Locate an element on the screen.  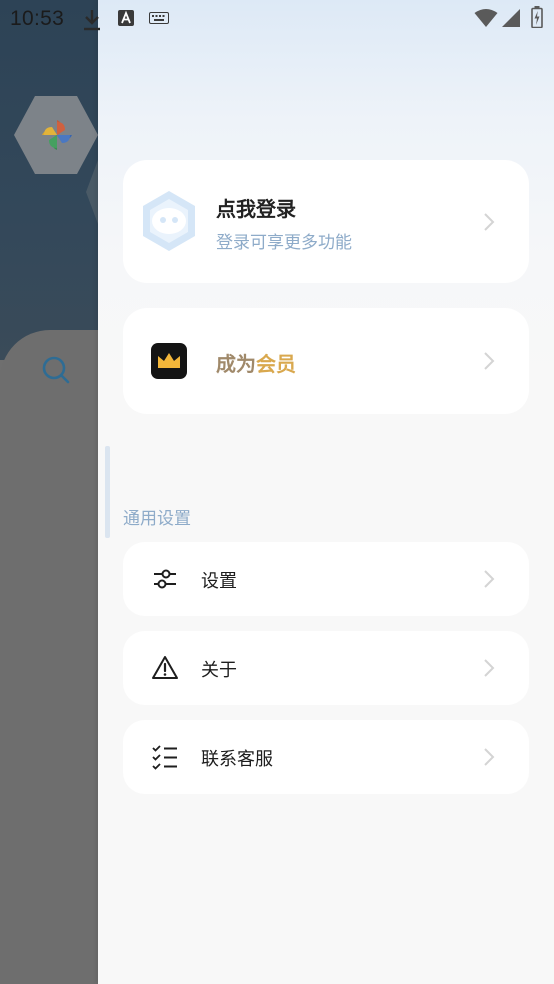
vip-badge is located at coordinates (169, 361).